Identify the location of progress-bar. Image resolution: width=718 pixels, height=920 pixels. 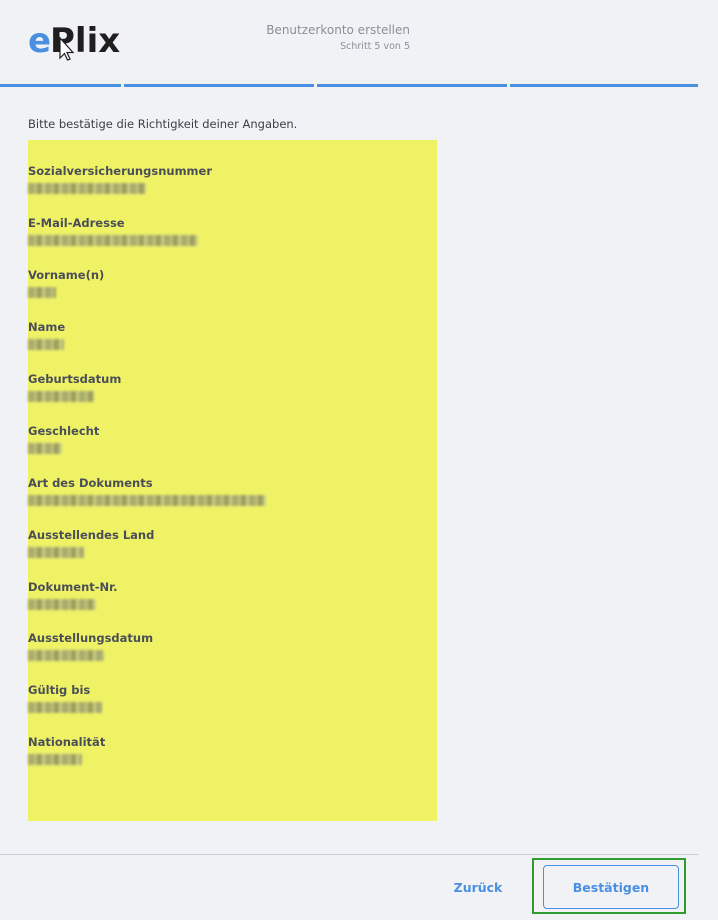
(359, 85).